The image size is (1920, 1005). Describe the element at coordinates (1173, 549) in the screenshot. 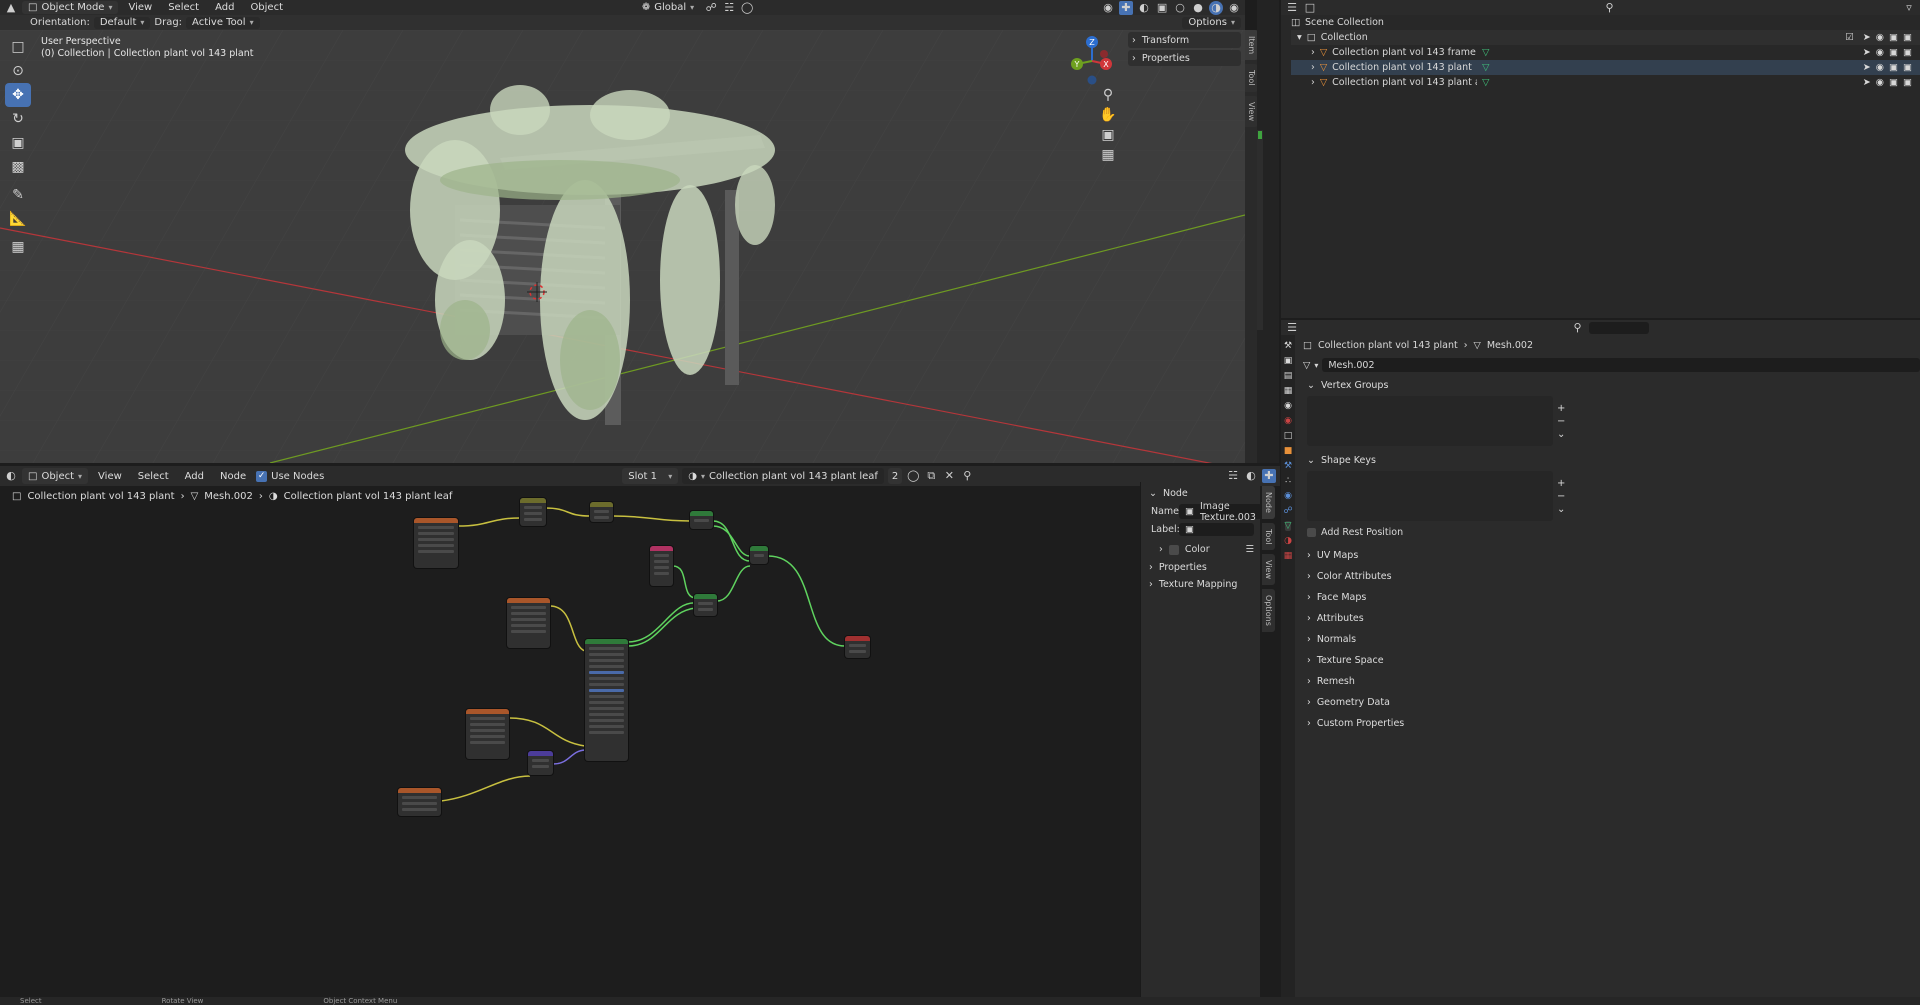

I see `color-checkbox` at that location.